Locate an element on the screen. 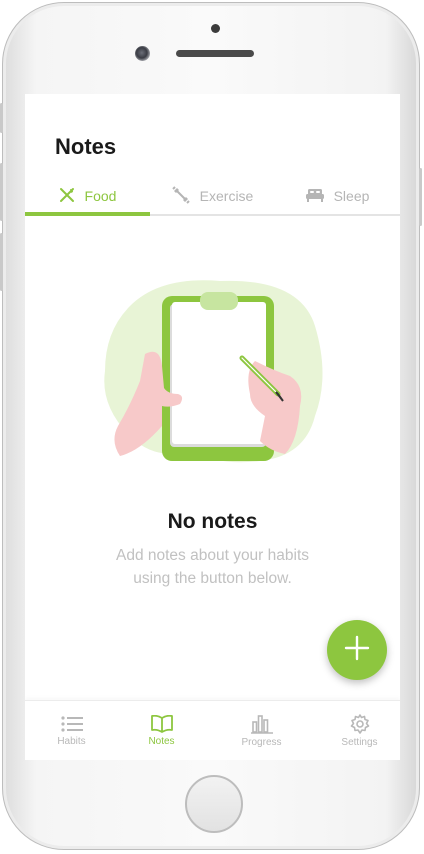 This screenshot has height=854, width=424. category-tabs: Food Exercise Sleep is located at coordinates (212, 197).